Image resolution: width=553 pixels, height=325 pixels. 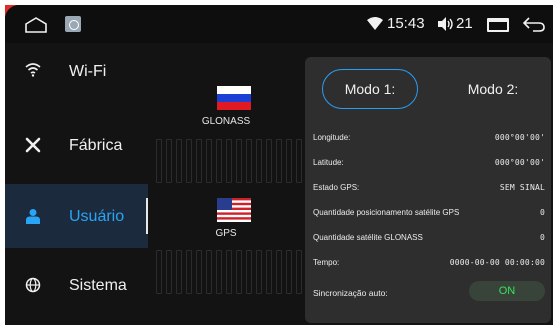 What do you see at coordinates (96, 145) in the screenshot?
I see `sidebar-item-label: Fábrica` at bounding box center [96, 145].